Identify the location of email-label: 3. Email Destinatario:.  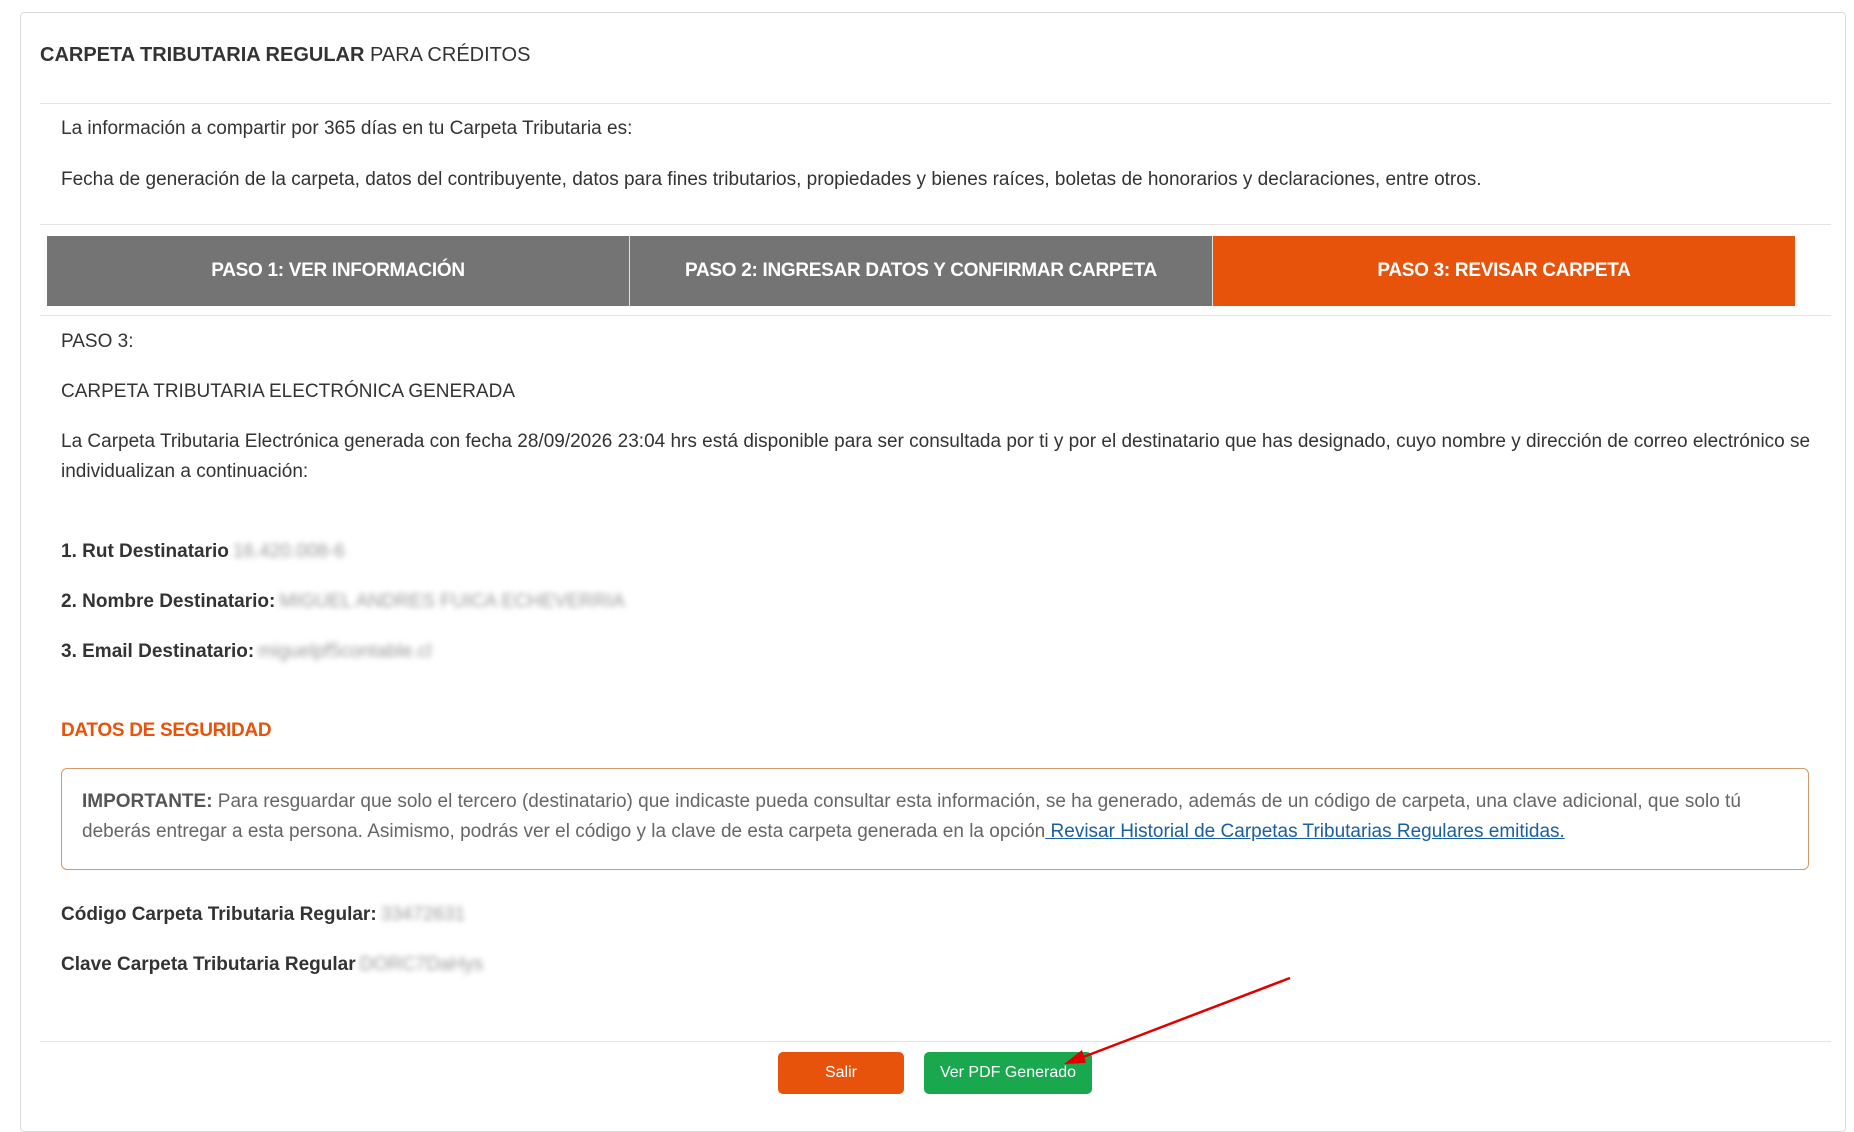
(158, 651).